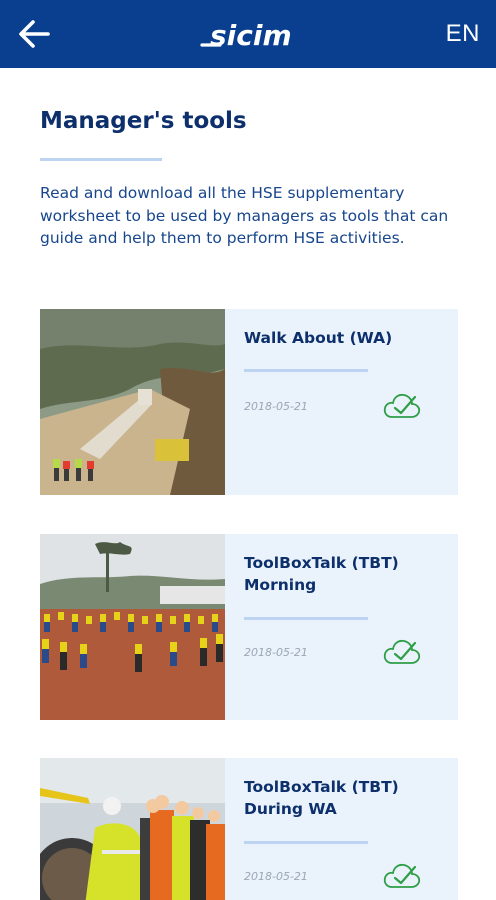  I want to click on back-button, so click(34, 34).